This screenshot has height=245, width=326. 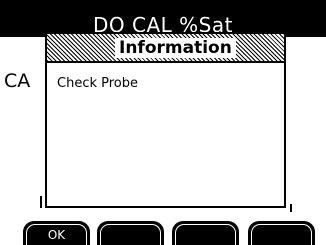 I want to click on softkey-3-border, so click(x=205, y=234).